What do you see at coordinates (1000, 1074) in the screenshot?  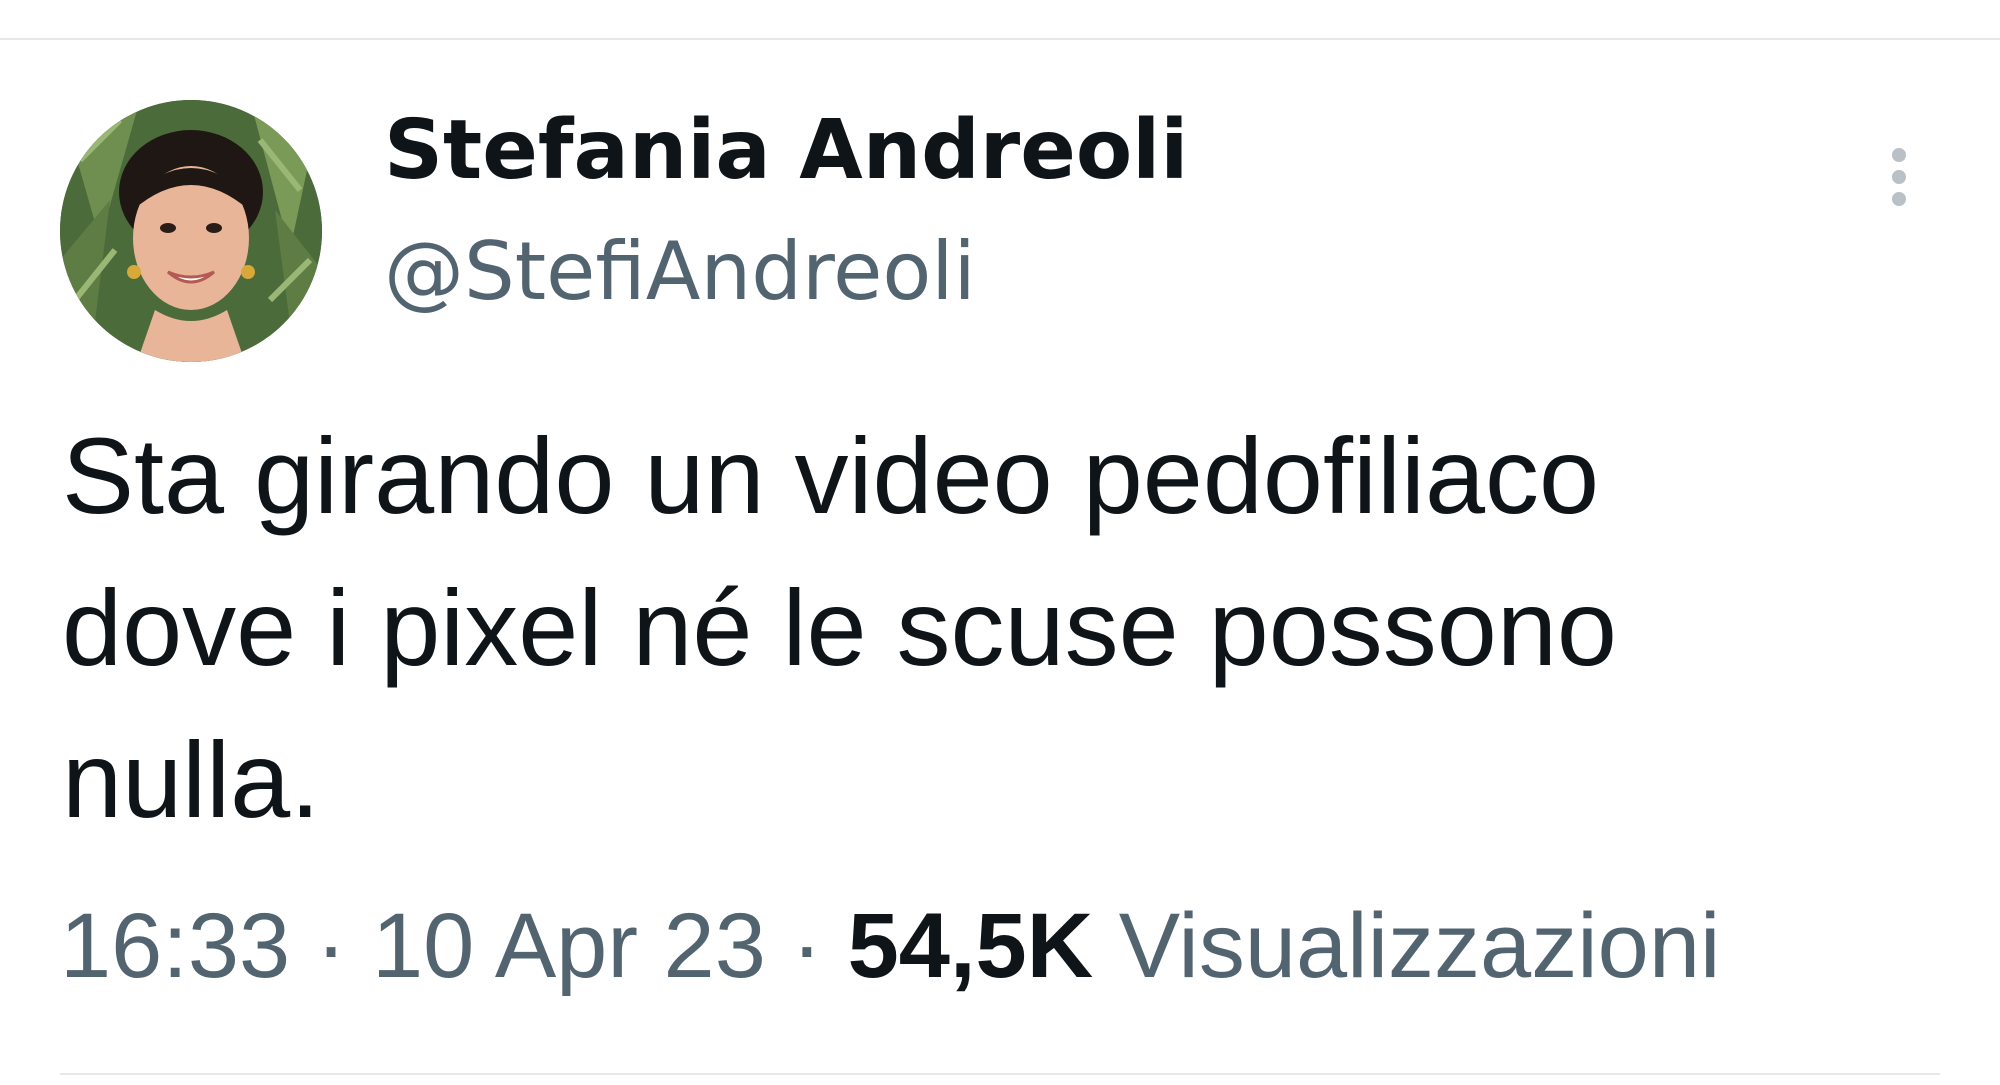 I see `bottom-divider` at bounding box center [1000, 1074].